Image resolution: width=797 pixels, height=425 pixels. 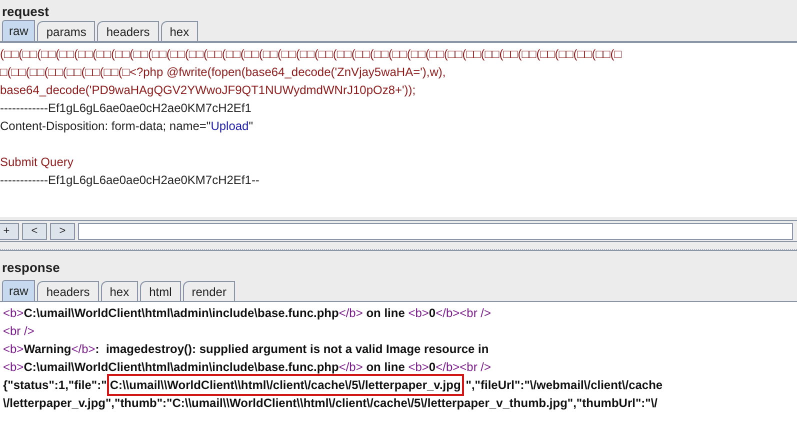 I want to click on response-text: : imagedestroy(): supplied argument is not a valid Image resource in, so click(x=292, y=349).